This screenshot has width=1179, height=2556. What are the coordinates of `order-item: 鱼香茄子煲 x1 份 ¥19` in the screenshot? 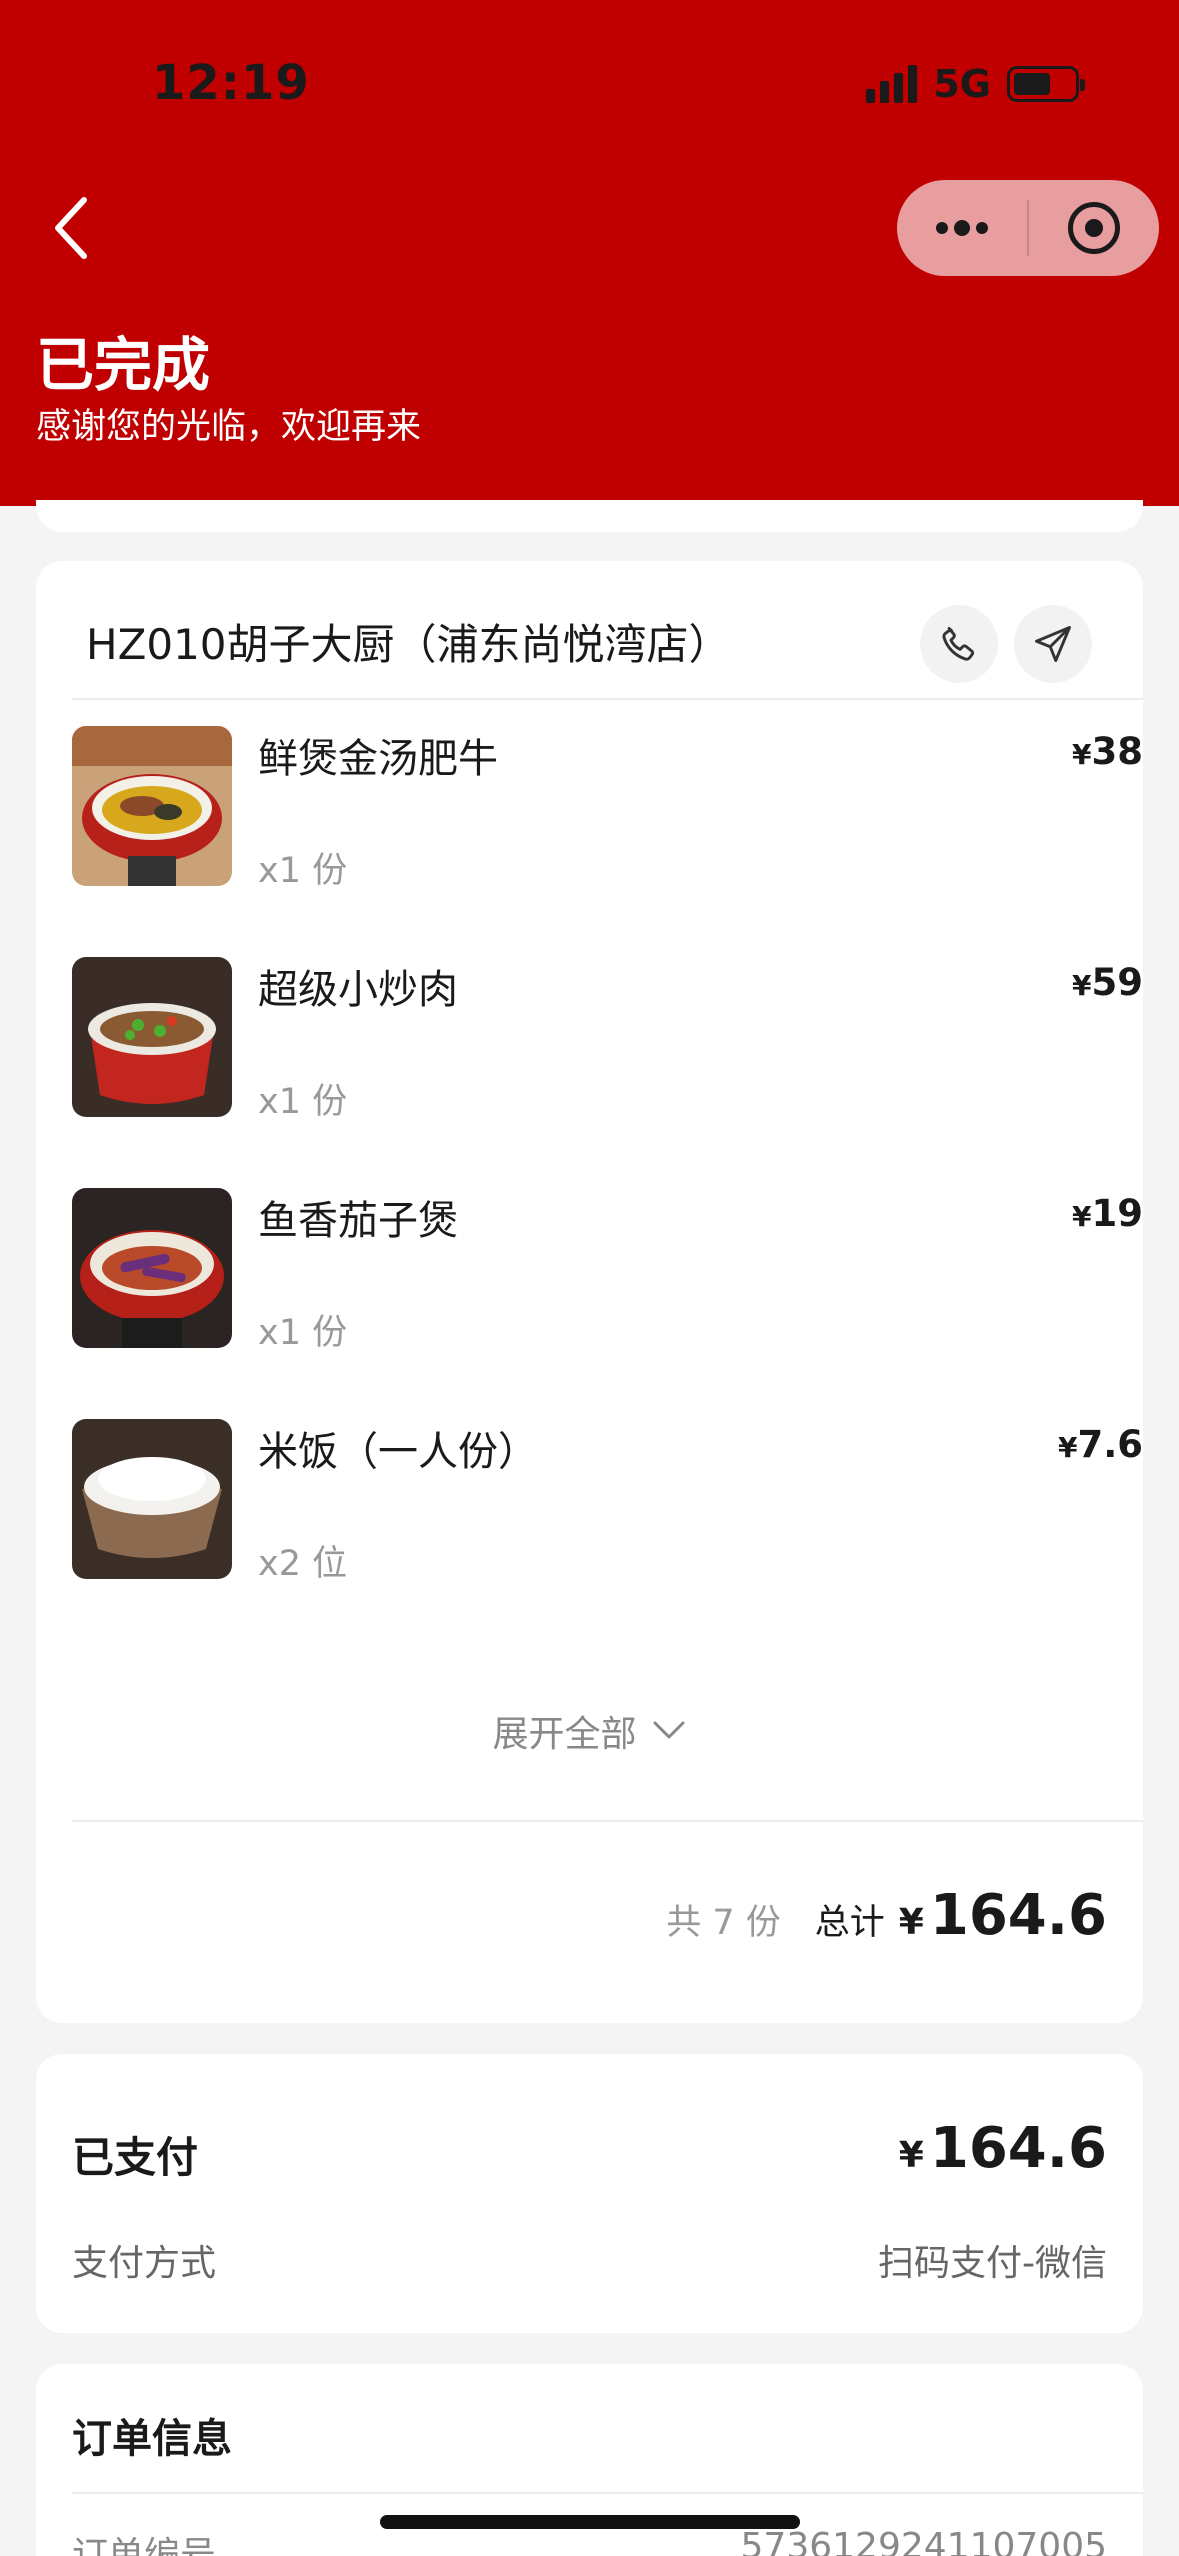 It's located at (607, 1270).